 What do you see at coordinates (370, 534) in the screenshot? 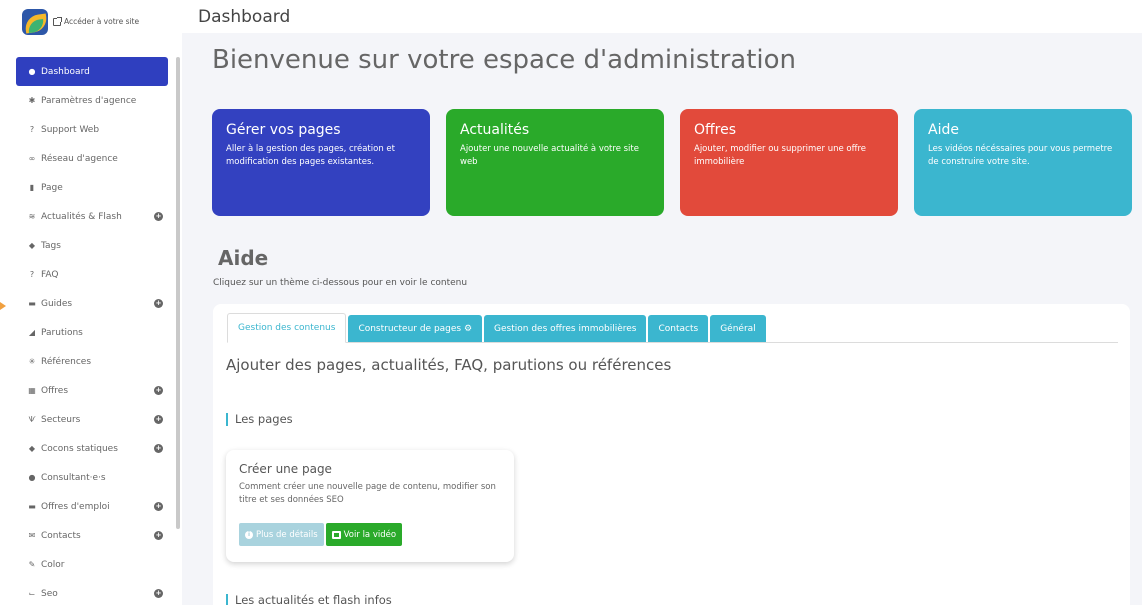
I see `watch-video-label: Voir la vidéo` at bounding box center [370, 534].